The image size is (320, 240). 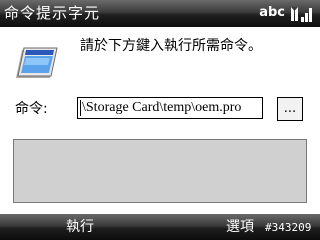 What do you see at coordinates (272, 13) in the screenshot?
I see `input-mode-indicator: abc` at bounding box center [272, 13].